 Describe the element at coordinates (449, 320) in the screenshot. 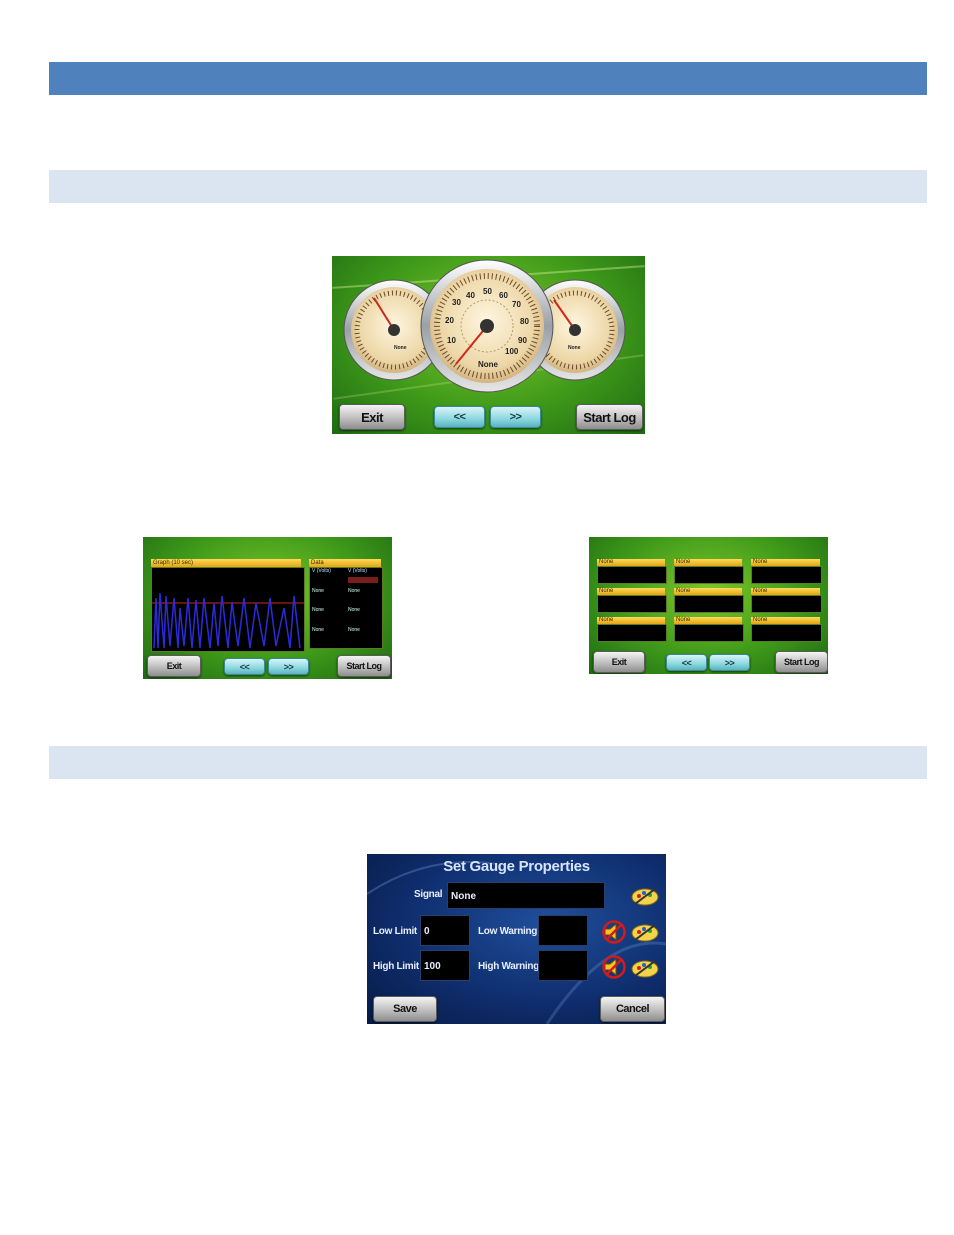

I see `tick-label: 20` at that location.